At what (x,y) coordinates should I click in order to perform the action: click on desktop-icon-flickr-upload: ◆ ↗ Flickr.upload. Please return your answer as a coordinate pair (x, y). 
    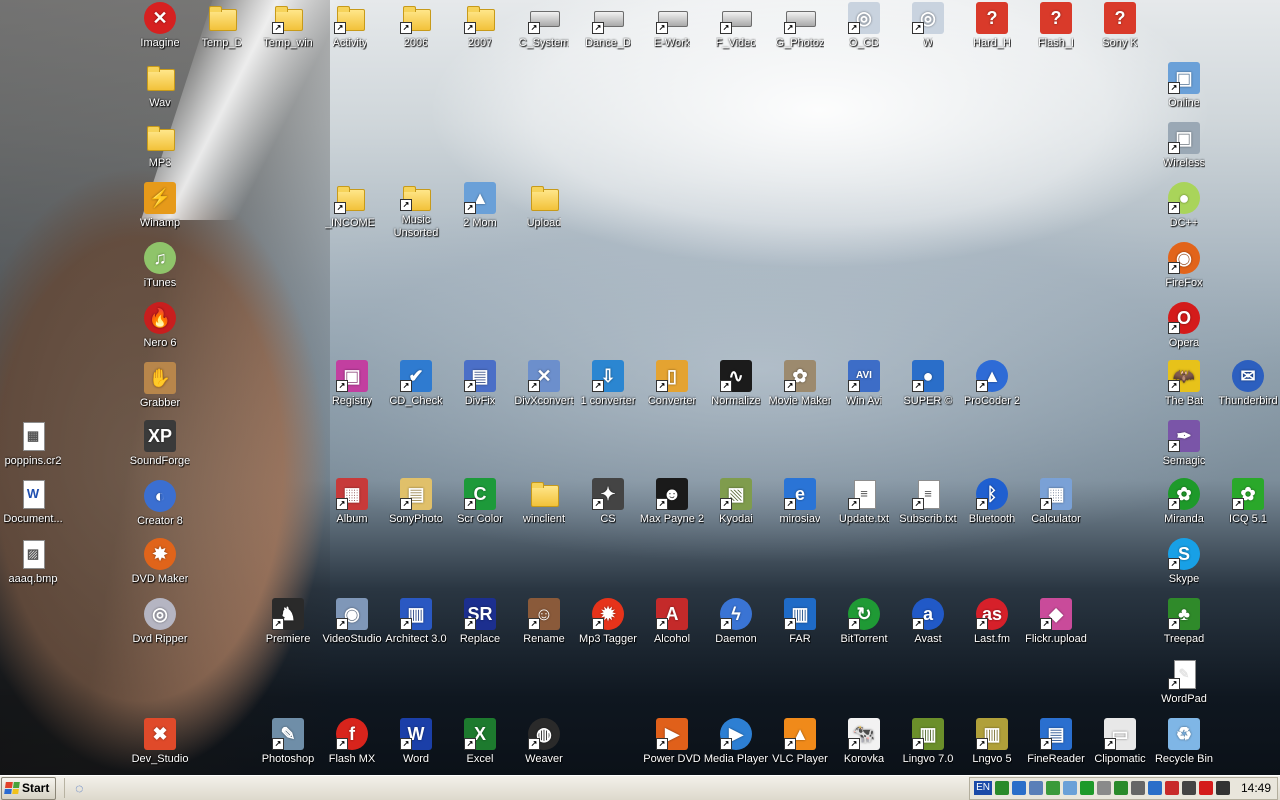
    Looking at the image, I should click on (1056, 626).